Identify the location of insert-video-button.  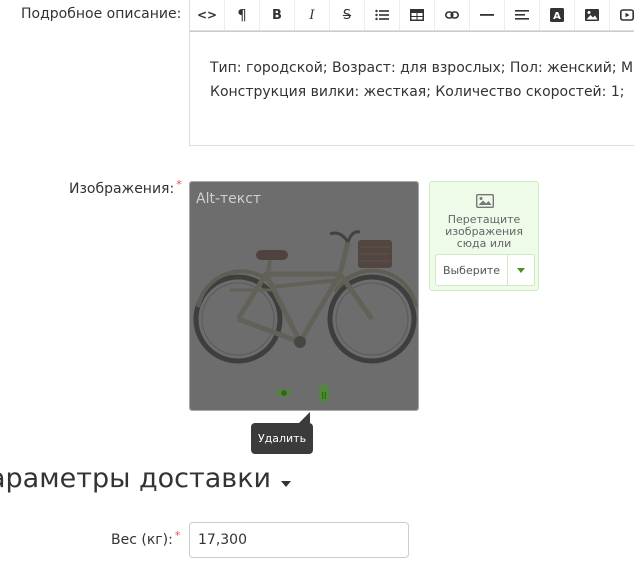
(622, 15).